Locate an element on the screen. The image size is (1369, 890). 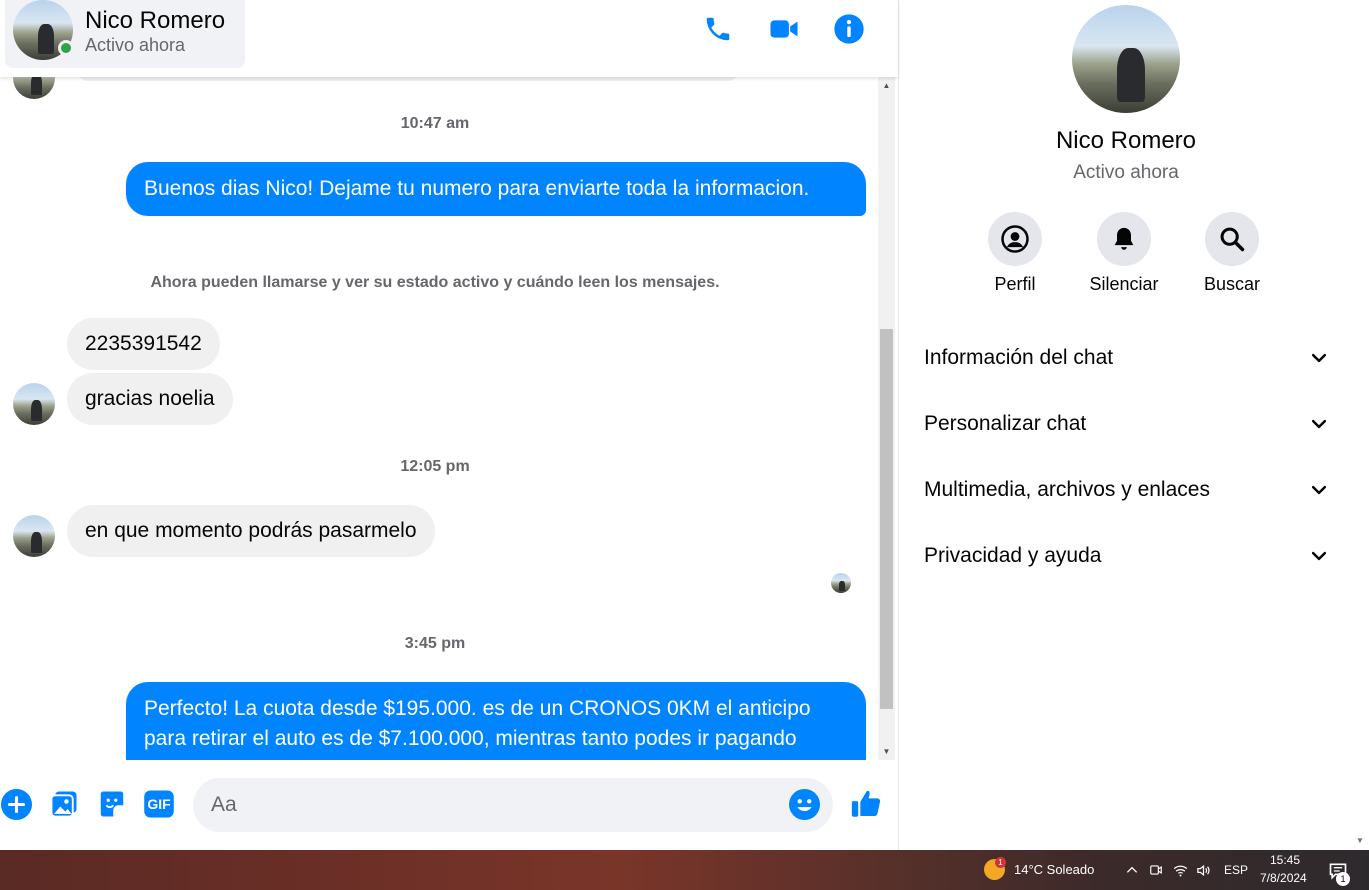
incoming-message: en que momento podrás pasarmelo is located at coordinates (251, 531).